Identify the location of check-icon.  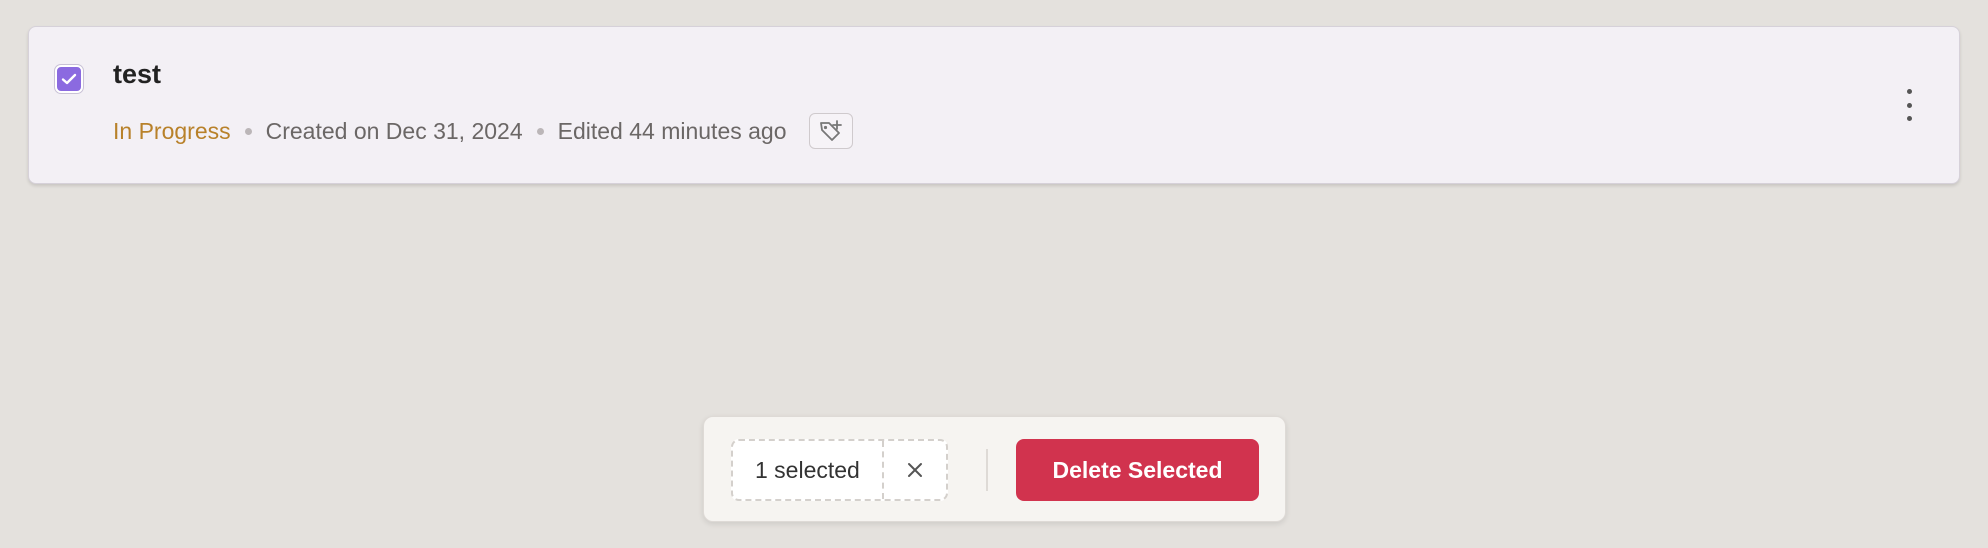
(69, 79).